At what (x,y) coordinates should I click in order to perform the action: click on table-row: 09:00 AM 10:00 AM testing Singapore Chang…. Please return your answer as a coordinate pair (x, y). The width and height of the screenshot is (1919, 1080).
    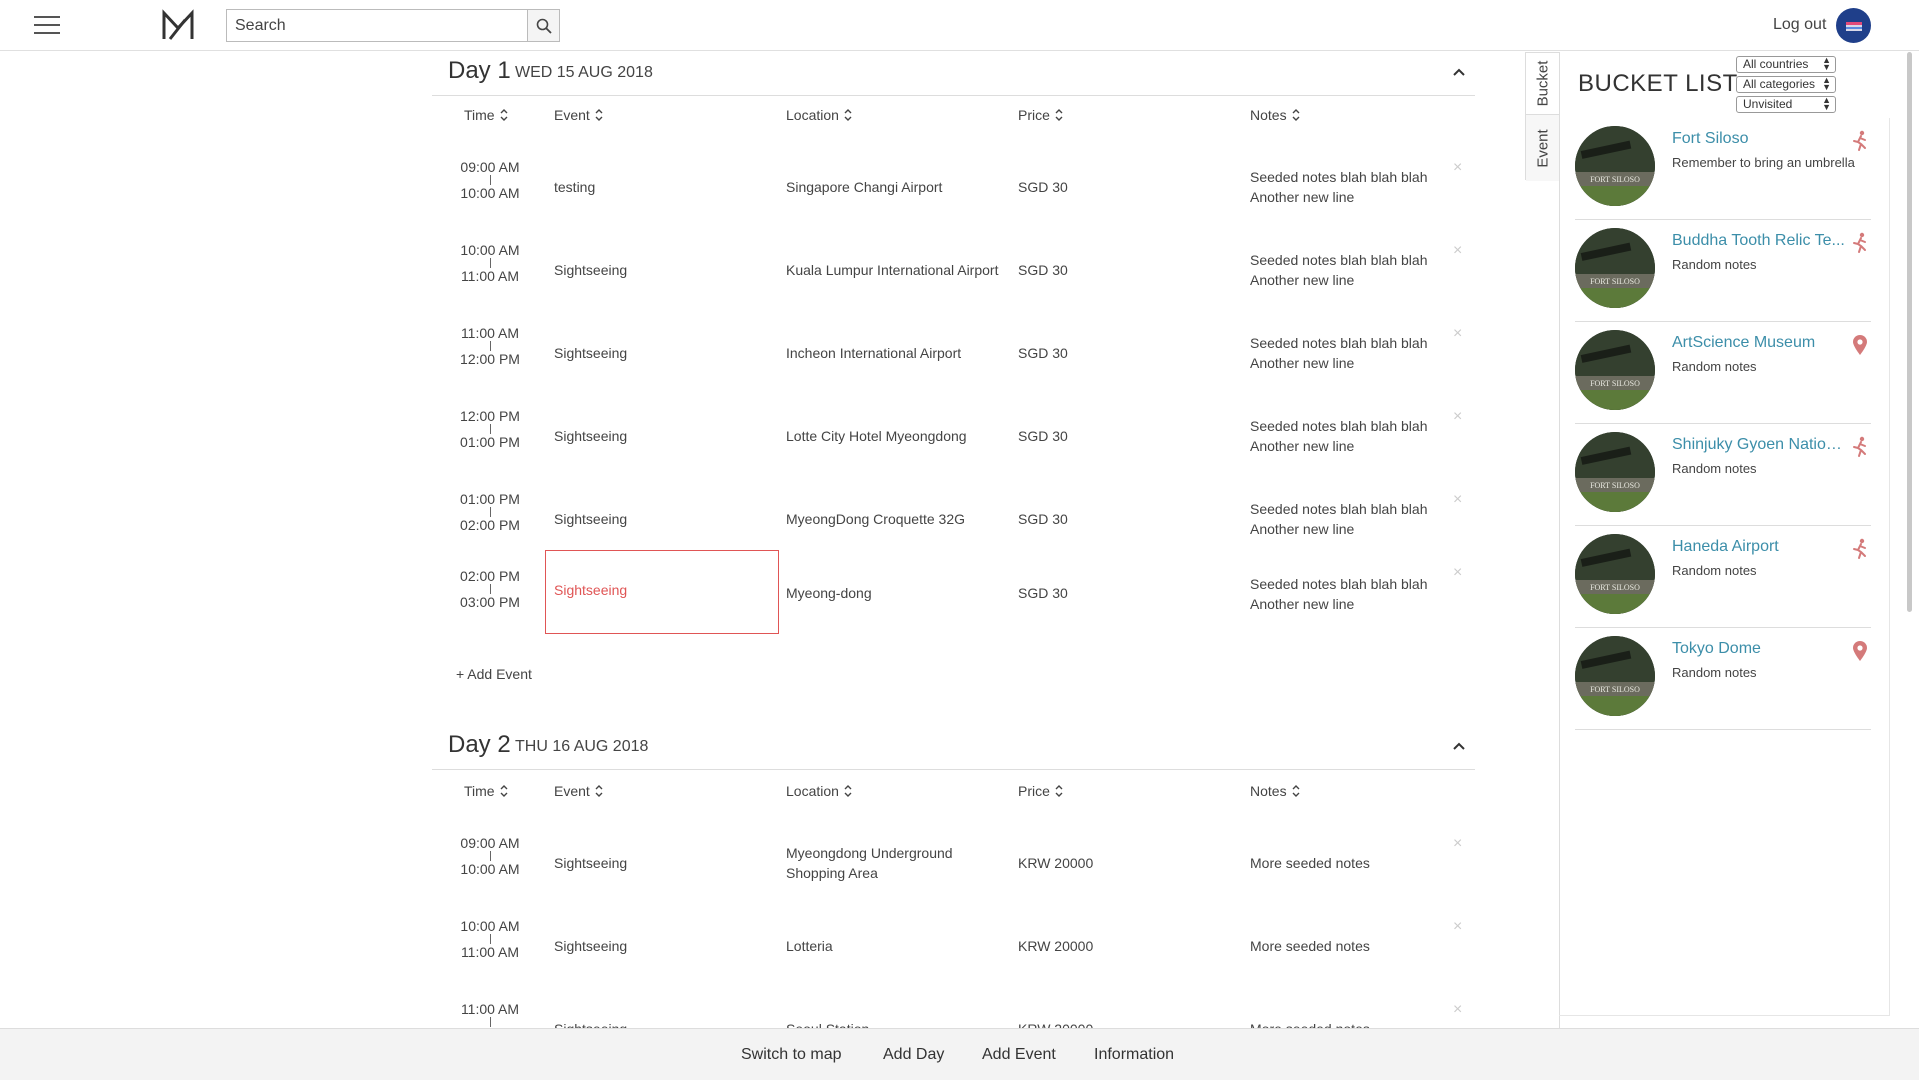
    Looking at the image, I should click on (953, 192).